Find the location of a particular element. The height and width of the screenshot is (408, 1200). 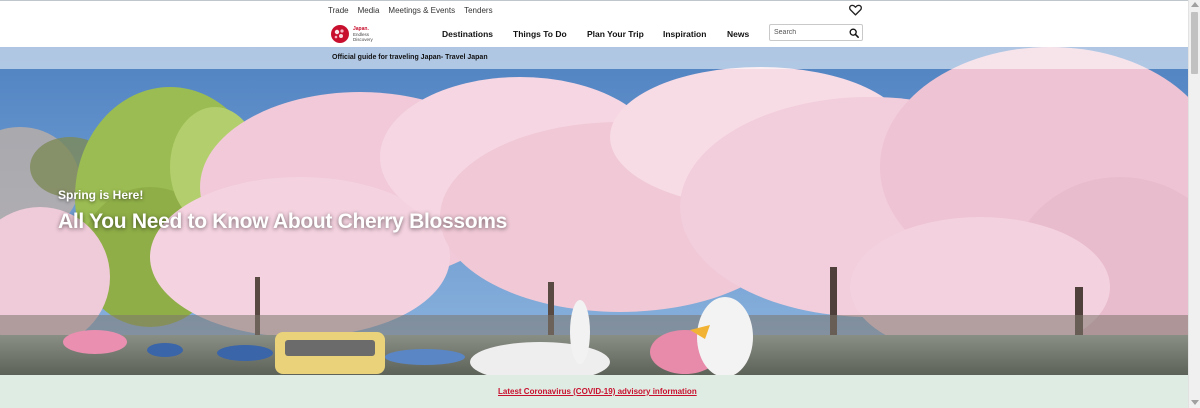

logo-wordmark: Japan. Endless Discovery is located at coordinates (364, 34).